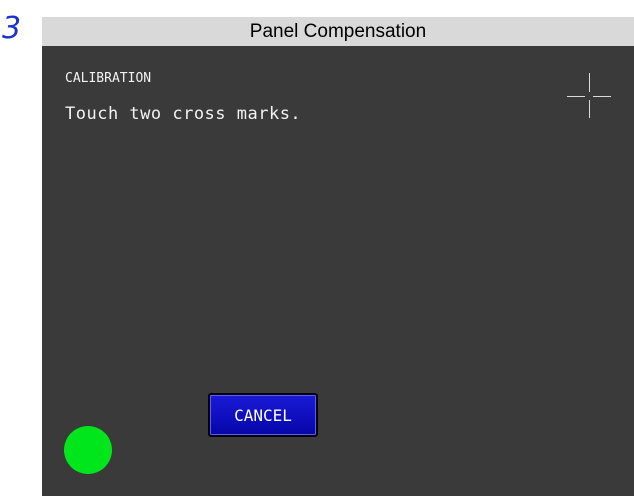  I want to click on step-number: 3, so click(12, 28).